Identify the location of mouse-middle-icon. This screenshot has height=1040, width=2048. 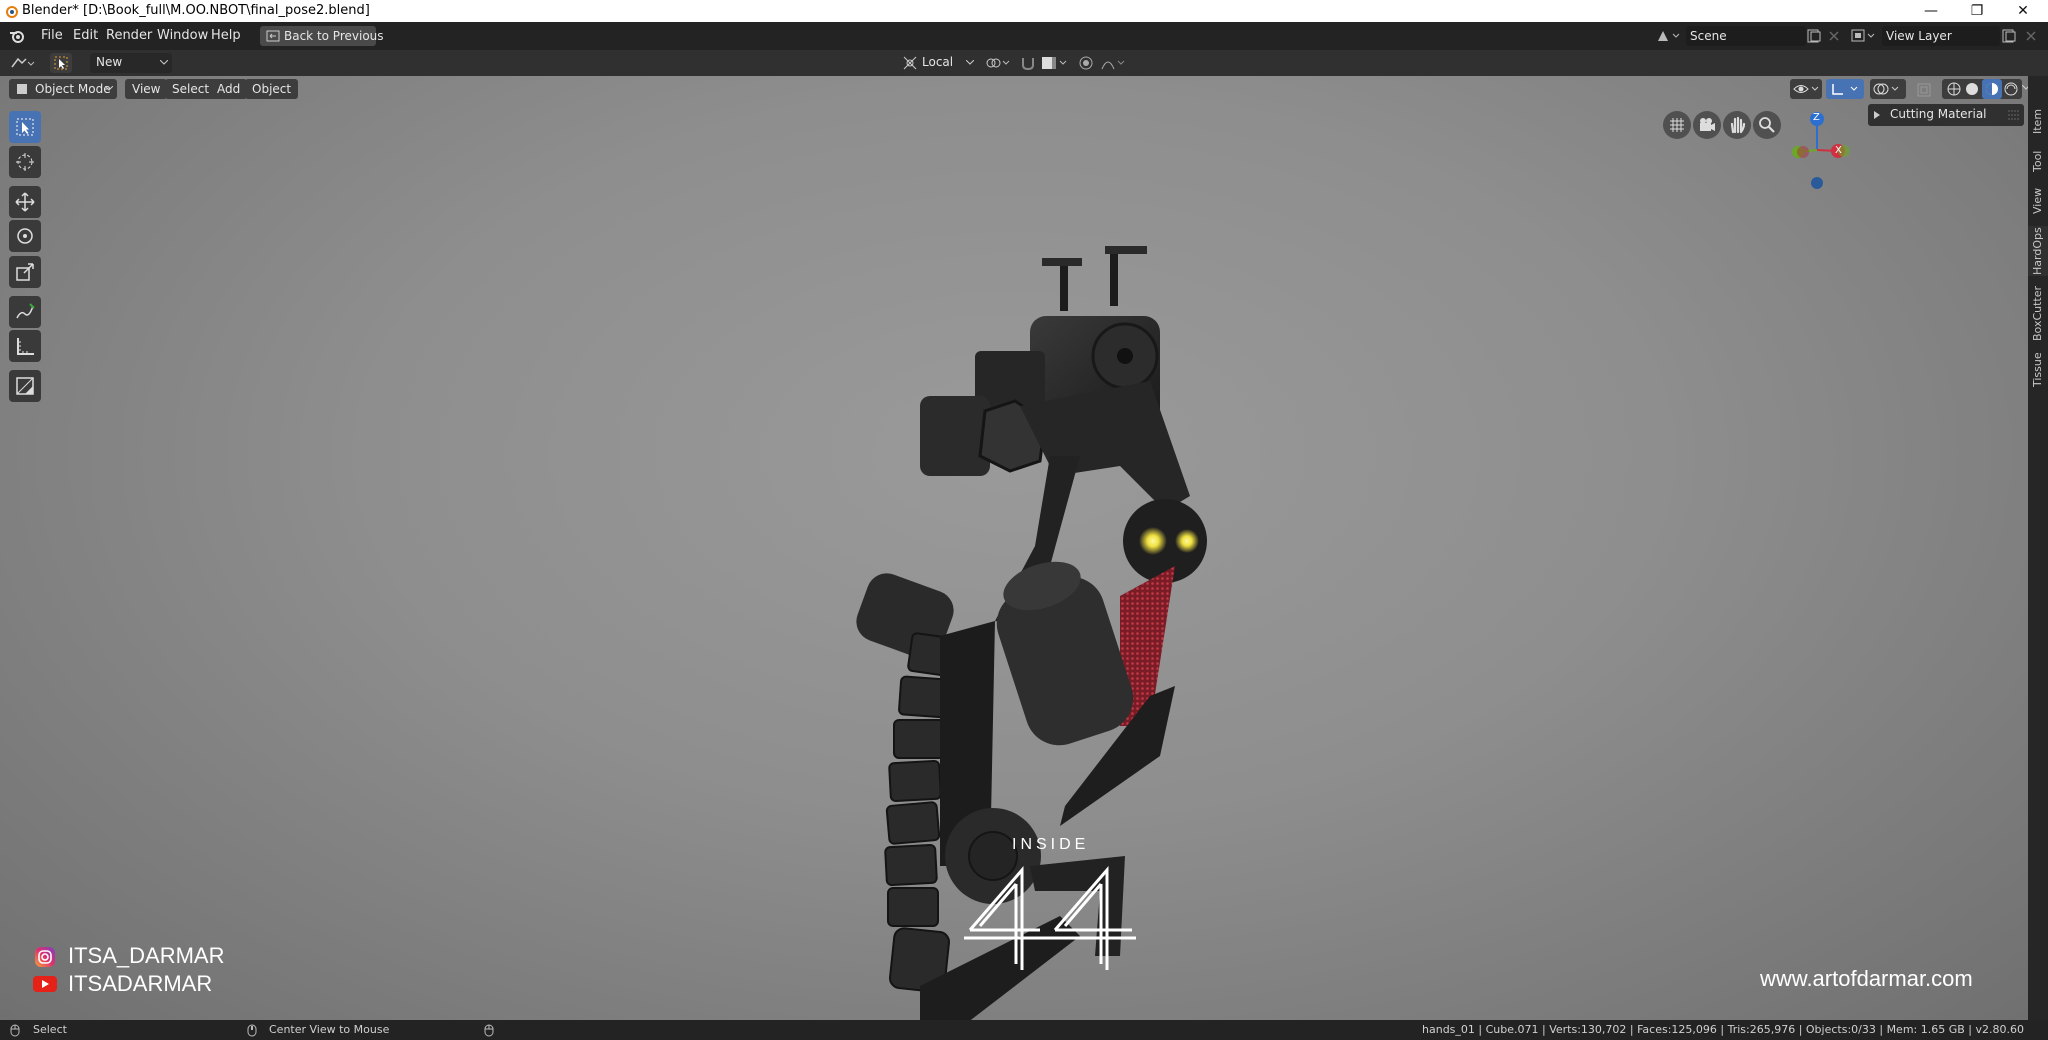
(252, 1030).